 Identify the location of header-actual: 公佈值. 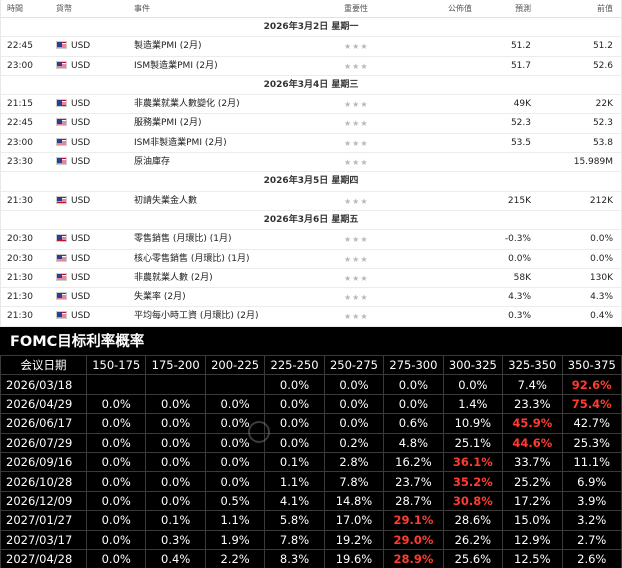
(460, 8).